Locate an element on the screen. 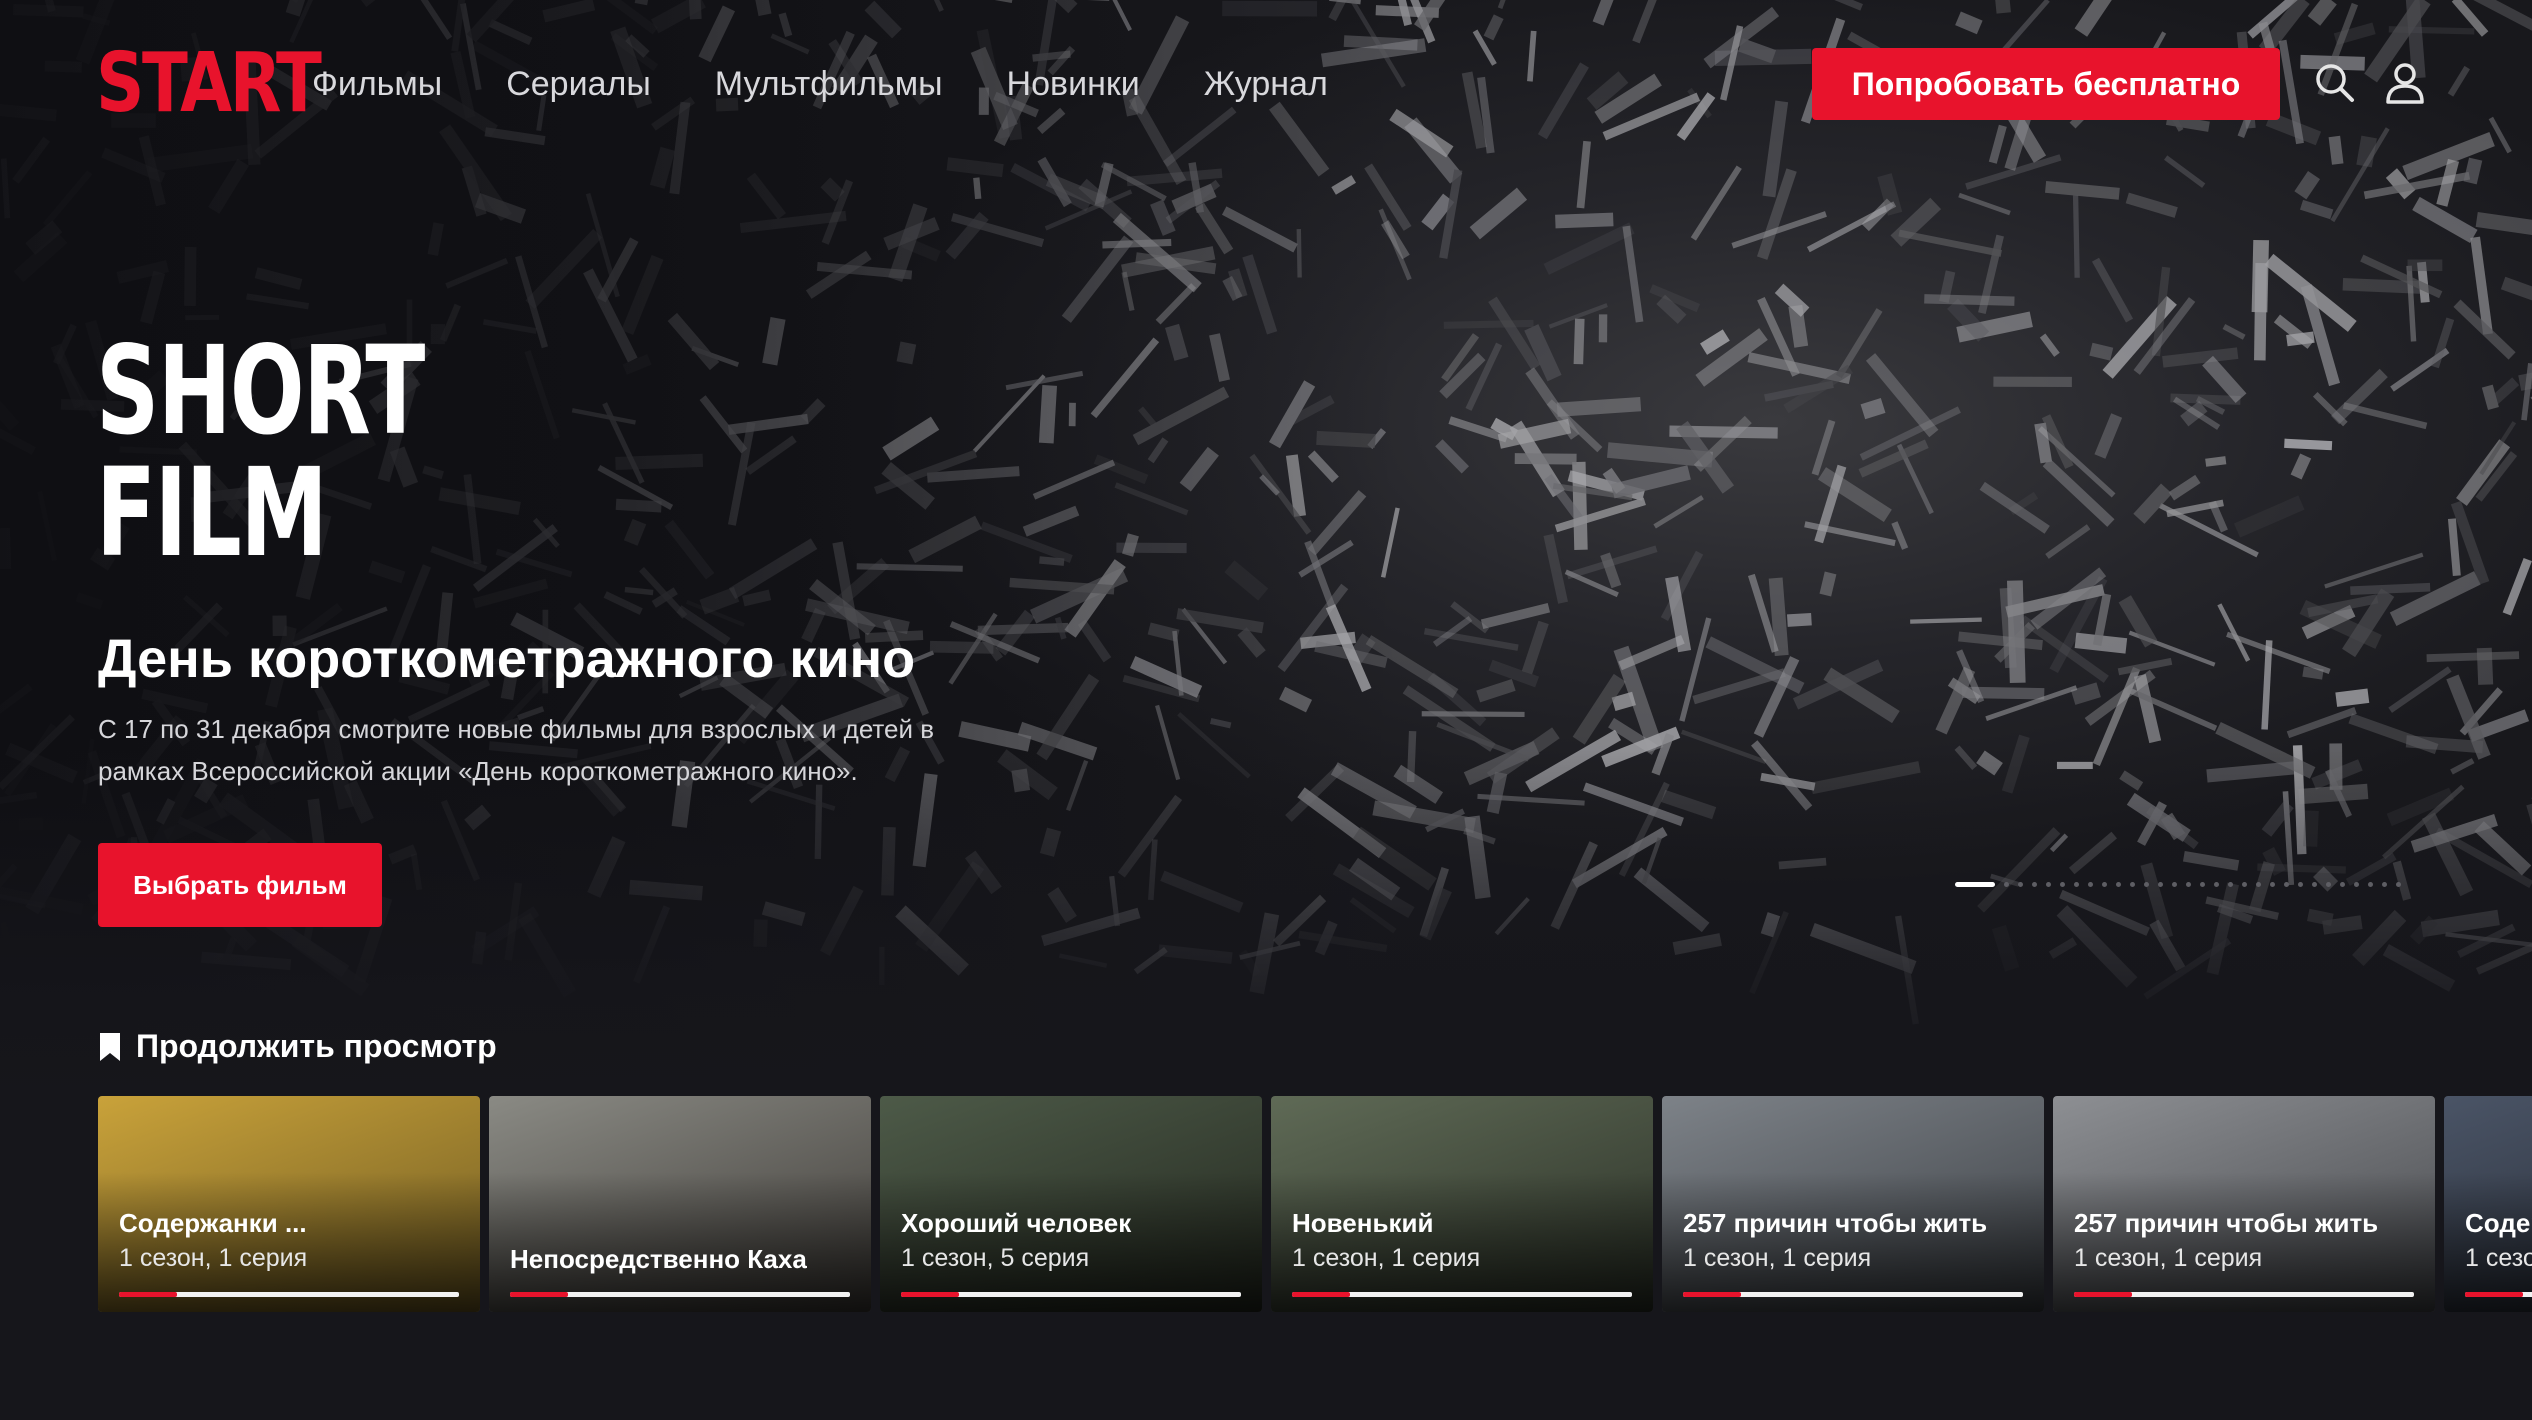  continue-card: Новенький 1 сезон, 1 серия is located at coordinates (1462, 1204).